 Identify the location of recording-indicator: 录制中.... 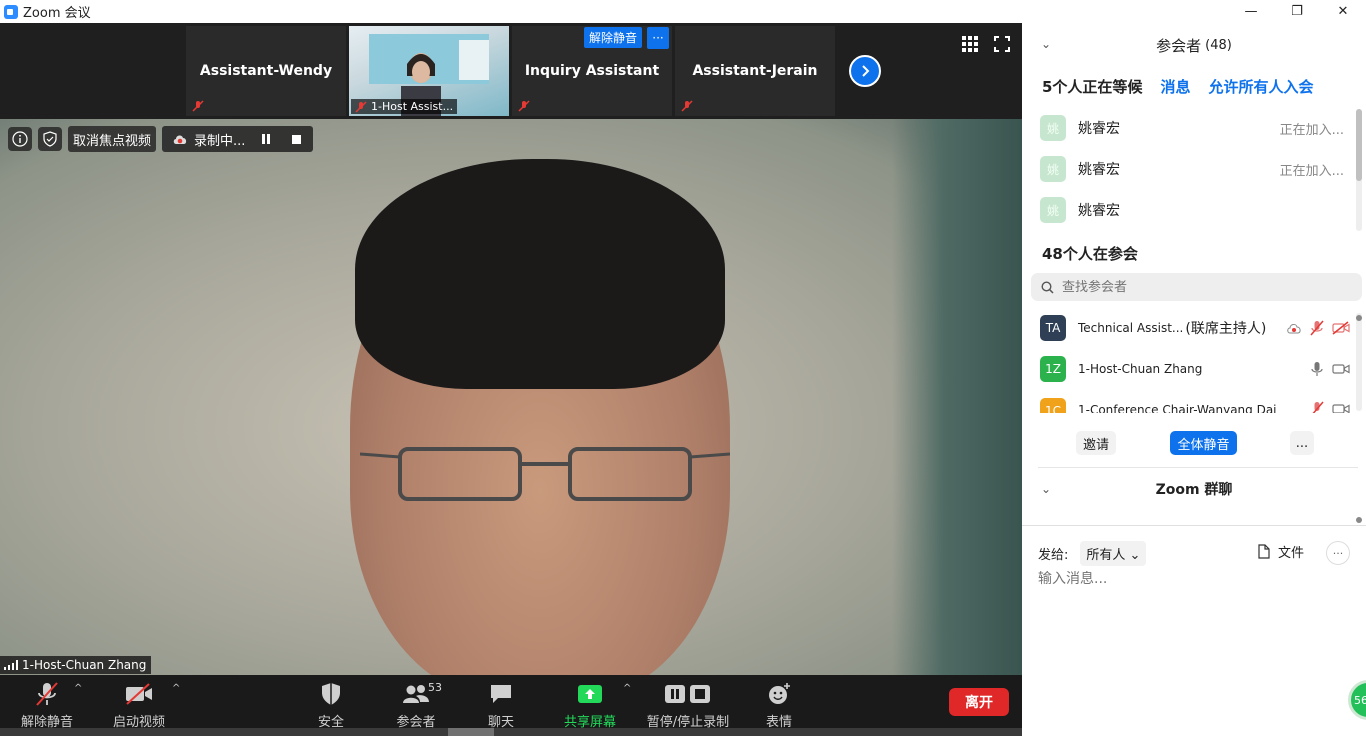
(238, 139).